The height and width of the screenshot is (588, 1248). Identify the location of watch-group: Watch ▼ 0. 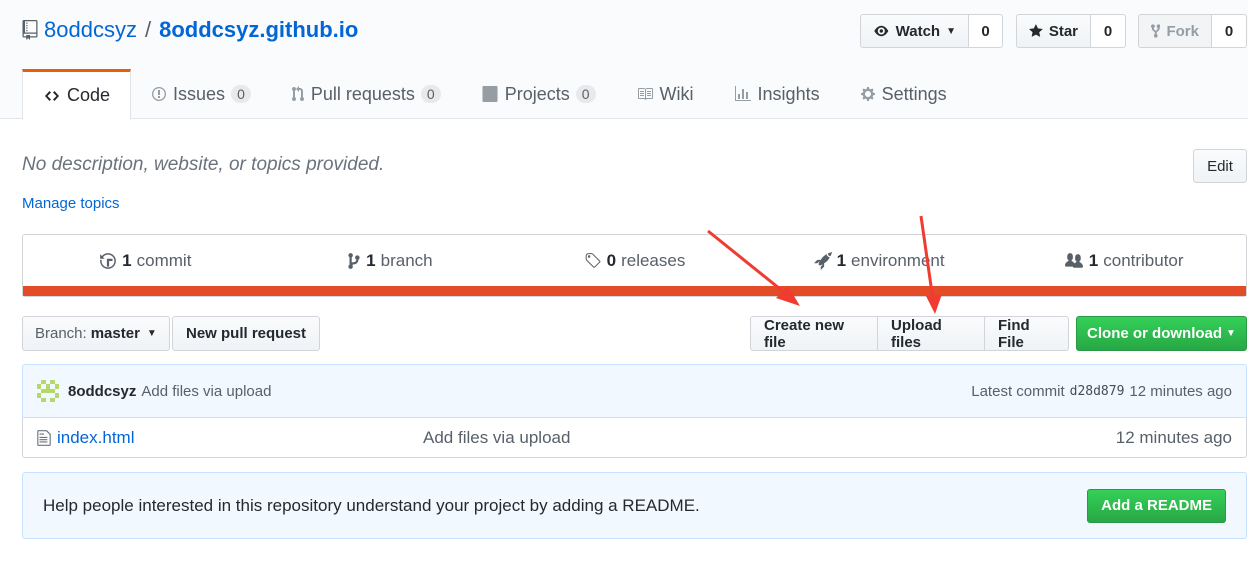
(931, 31).